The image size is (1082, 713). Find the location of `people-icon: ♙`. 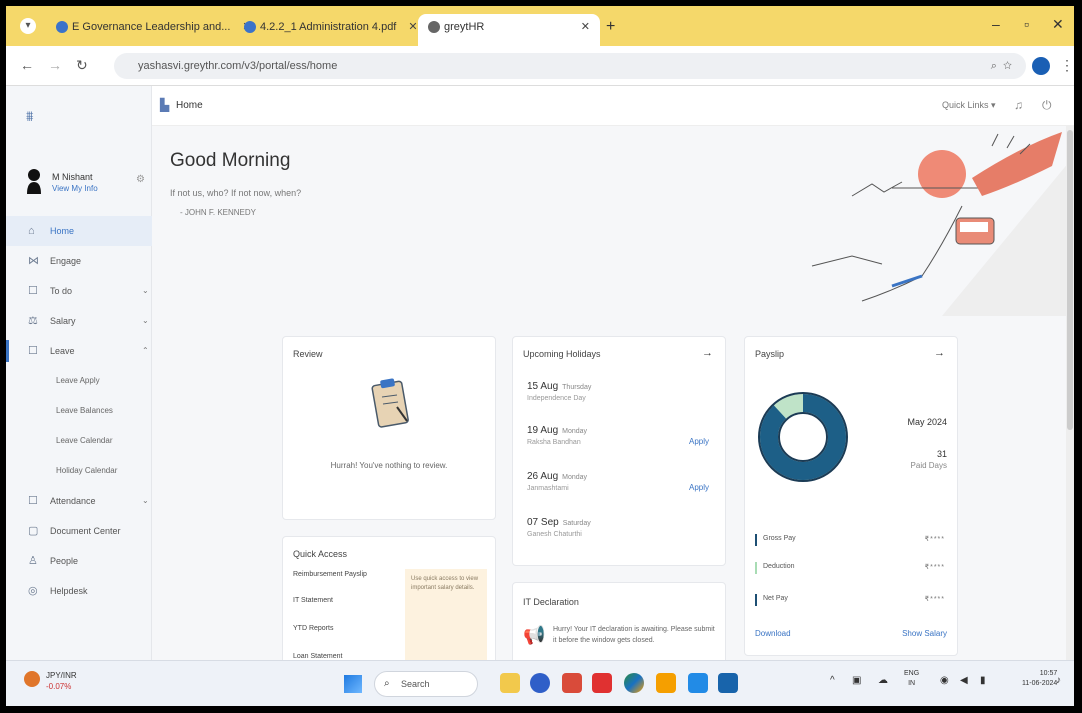

people-icon: ♙ is located at coordinates (33, 561).